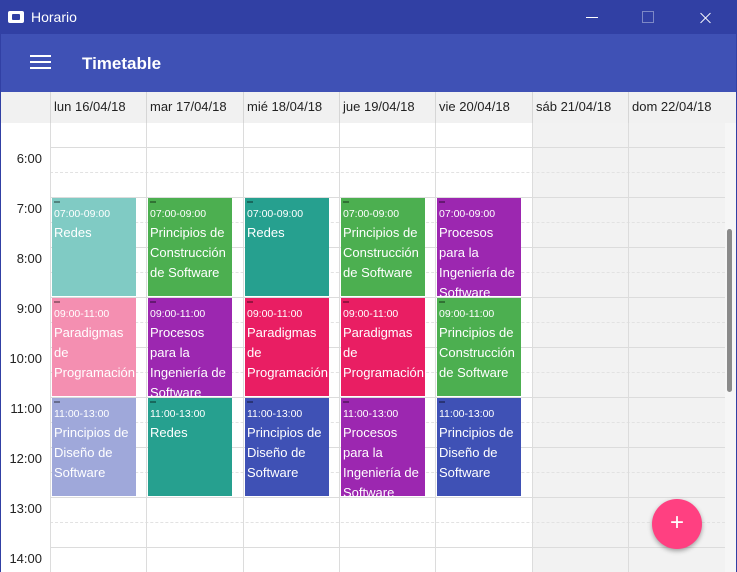 The width and height of the screenshot is (737, 572). What do you see at coordinates (25, 358) in the screenshot?
I see `time-label: 10:00` at bounding box center [25, 358].